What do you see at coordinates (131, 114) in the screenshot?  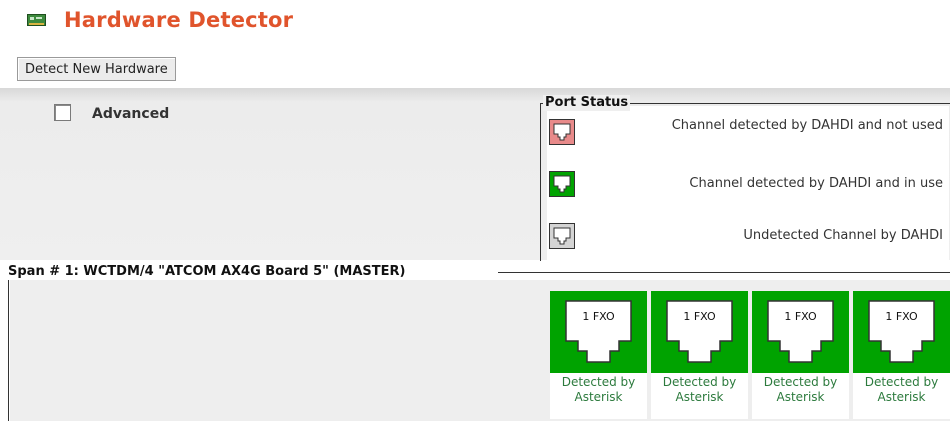 I see `advanced-label: Advanced` at bounding box center [131, 114].